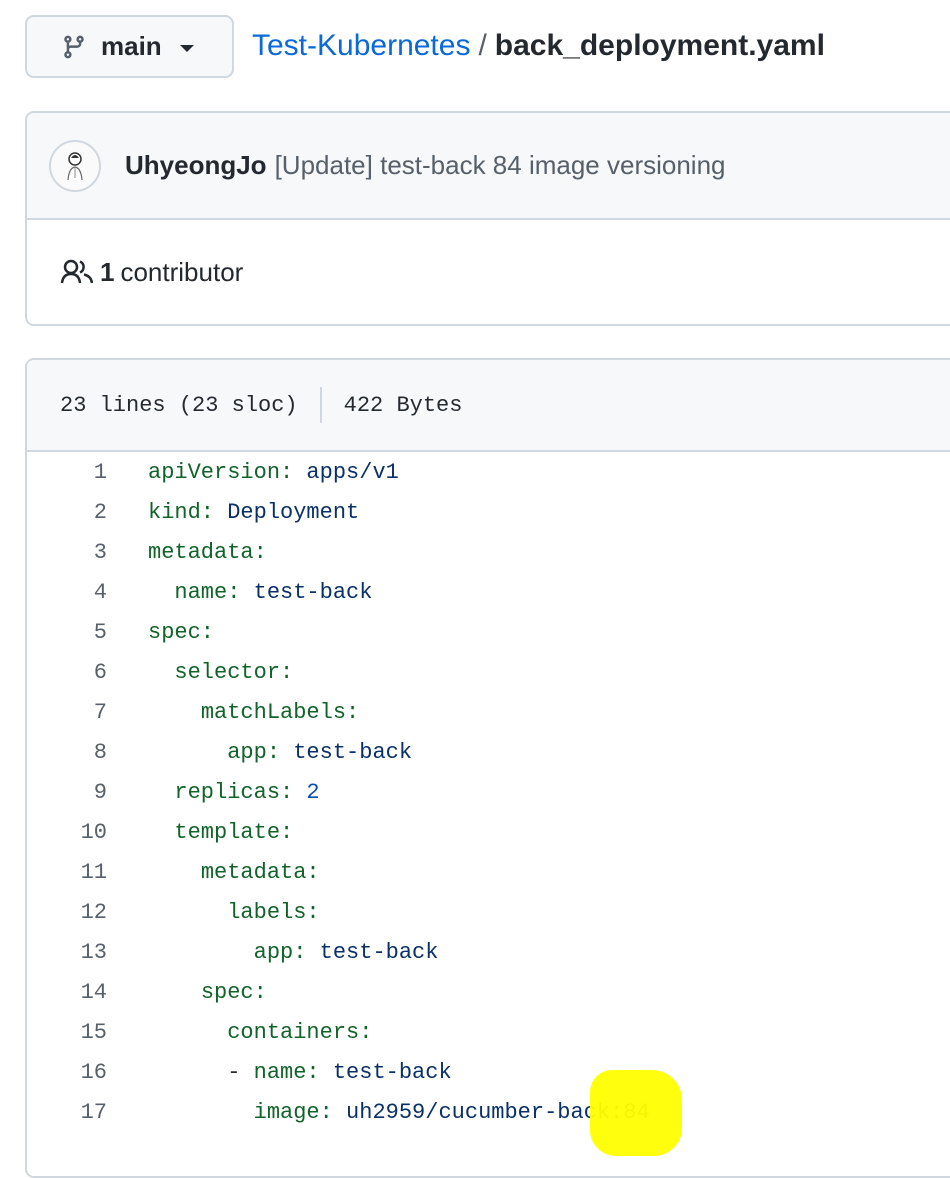 This screenshot has height=1178, width=950. I want to click on avatar, so click(75, 165).